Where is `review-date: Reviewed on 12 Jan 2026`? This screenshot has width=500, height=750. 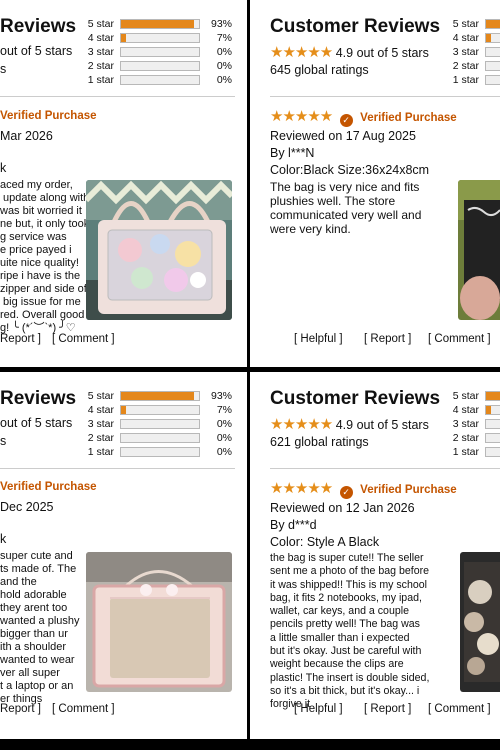
review-date: Reviewed on 12 Jan 2026 is located at coordinates (342, 508).